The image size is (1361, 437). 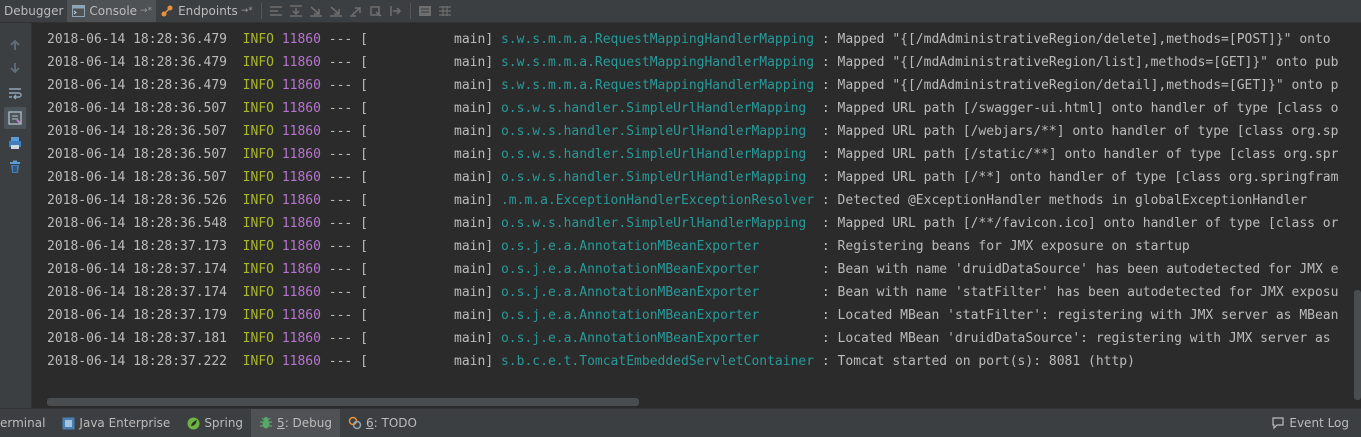 I want to click on force-step-into-icon, so click(x=336, y=11).